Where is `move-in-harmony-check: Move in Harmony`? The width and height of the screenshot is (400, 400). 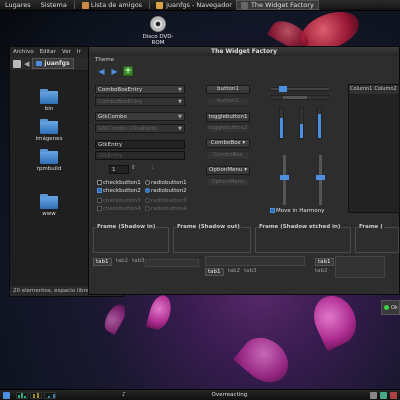 move-in-harmony-check: Move in Harmony is located at coordinates (297, 211).